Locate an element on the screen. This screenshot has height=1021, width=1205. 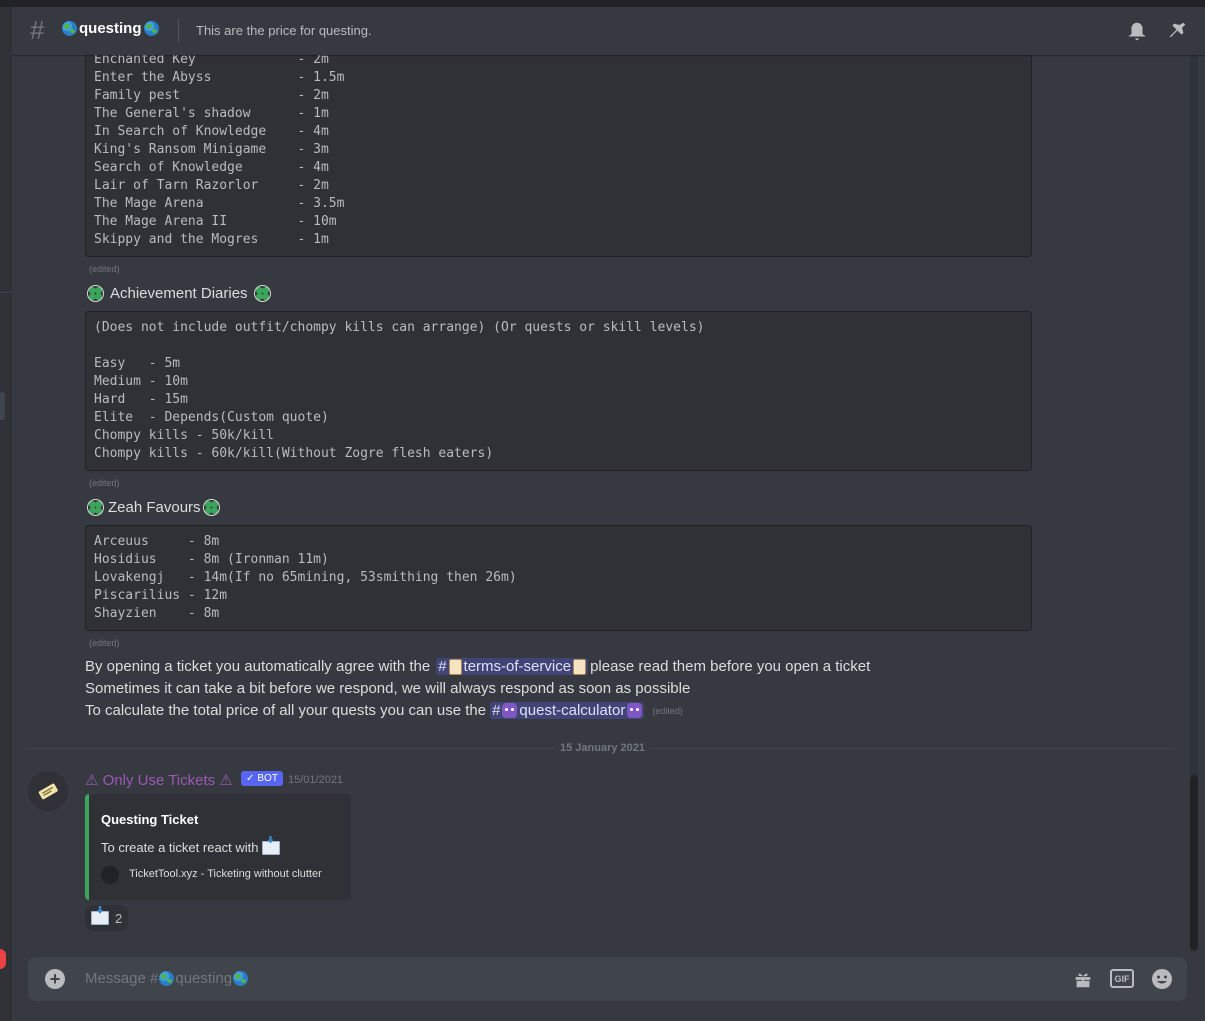
gift-icon is located at coordinates (1083, 979).